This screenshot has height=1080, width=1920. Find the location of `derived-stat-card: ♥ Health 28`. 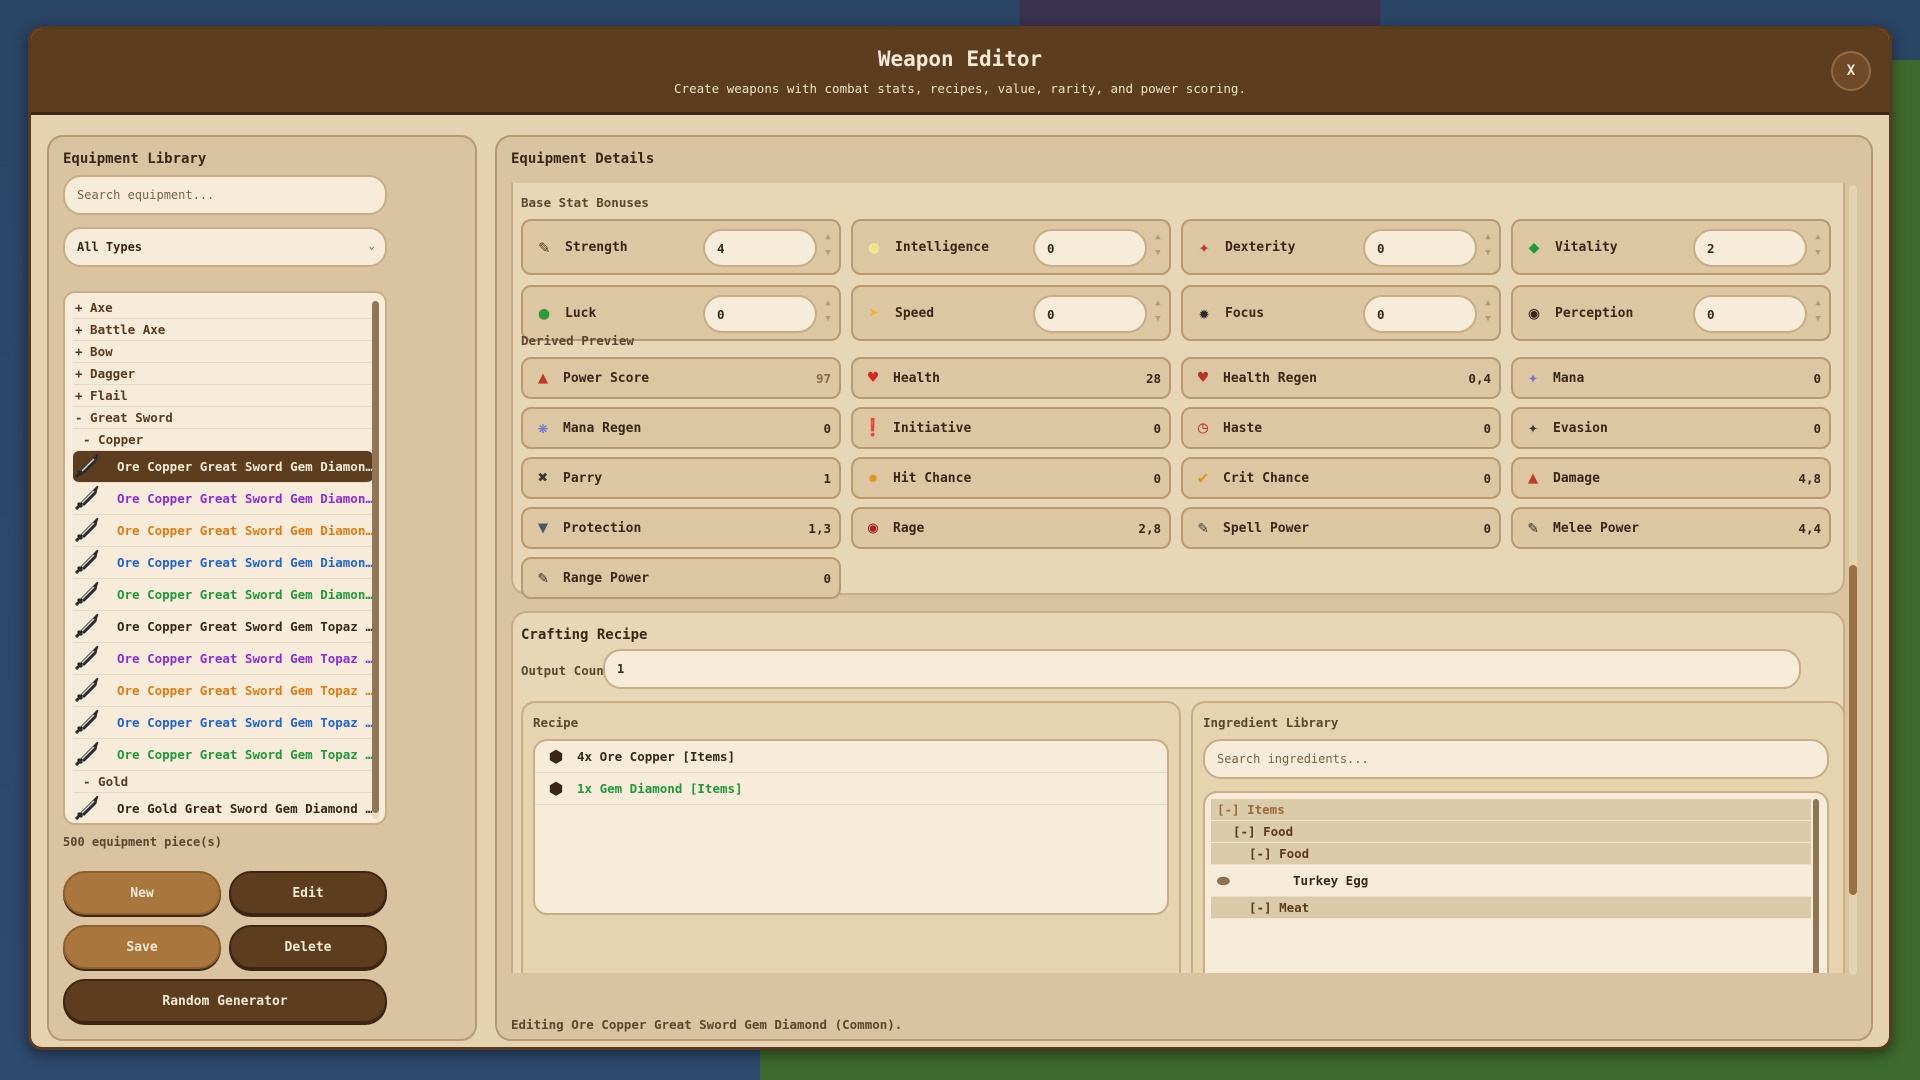

derived-stat-card: ♥ Health 28 is located at coordinates (1011, 378).